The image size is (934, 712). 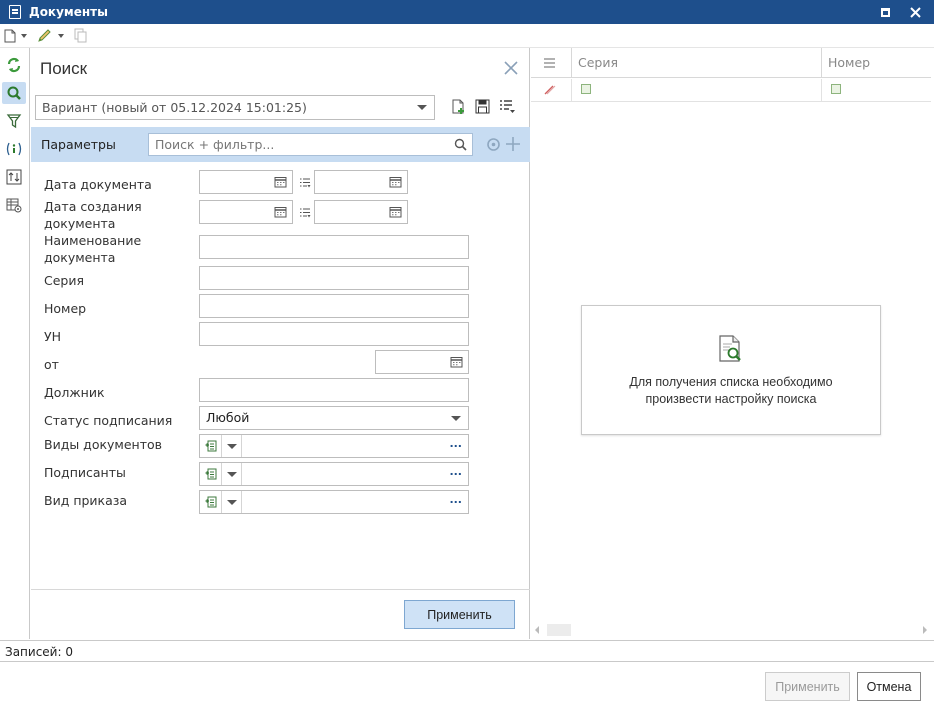 What do you see at coordinates (361, 212) in the screenshot?
I see `created-date-to-input` at bounding box center [361, 212].